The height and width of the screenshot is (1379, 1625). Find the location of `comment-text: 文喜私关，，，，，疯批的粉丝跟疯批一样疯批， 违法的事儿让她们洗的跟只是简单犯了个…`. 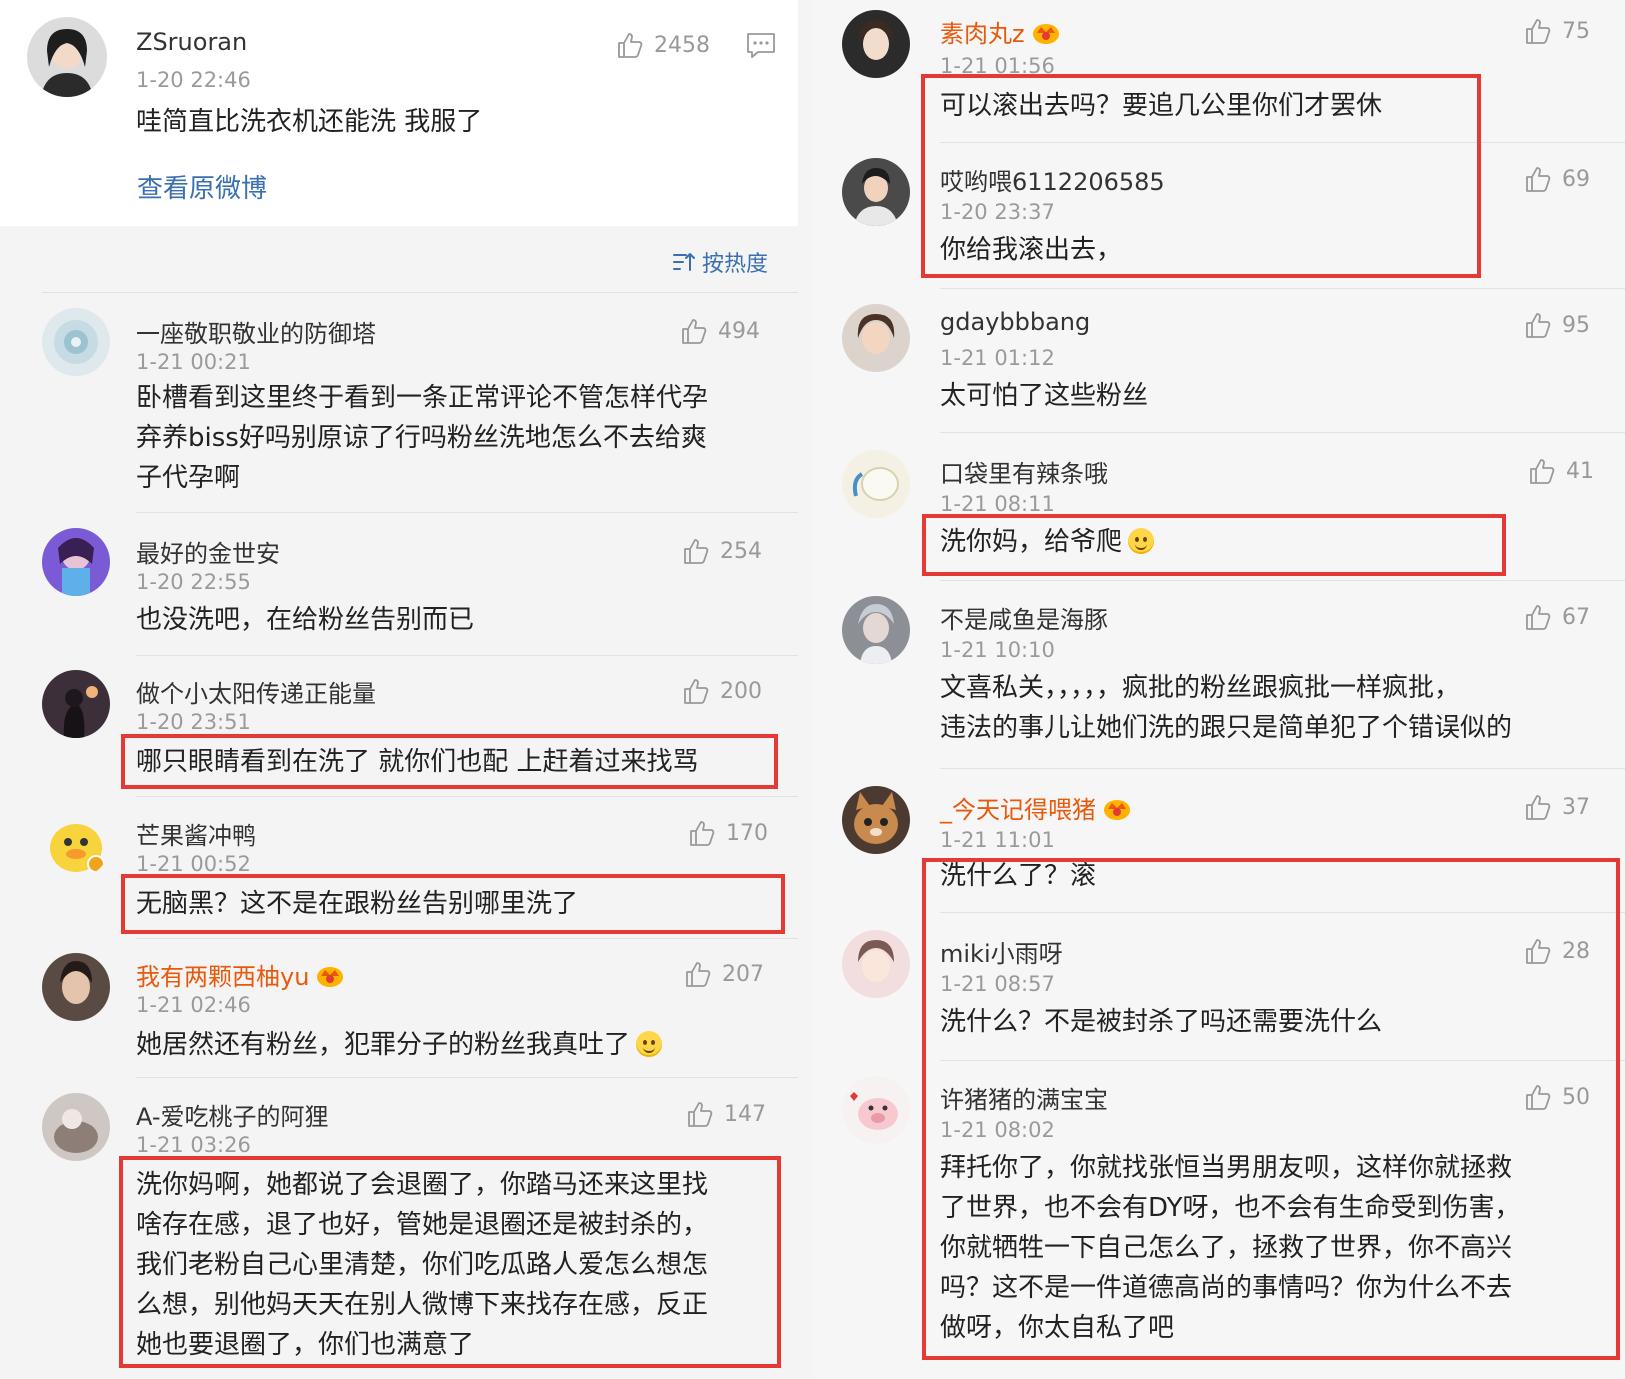

comment-text: 文喜私关，，，，，疯批的粉丝跟疯批一样疯批， 违法的事儿让她们洗的跟只是简单犯了个… is located at coordinates (1226, 708).